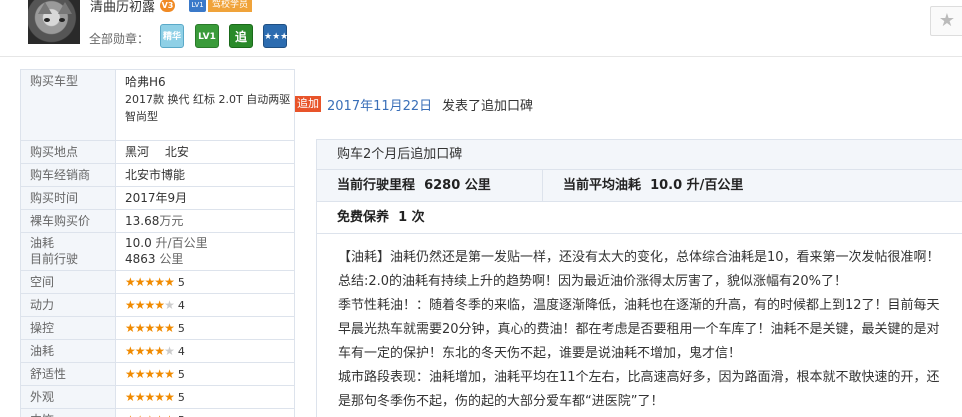  I want to click on username: 清曲历初露, so click(122, 7).